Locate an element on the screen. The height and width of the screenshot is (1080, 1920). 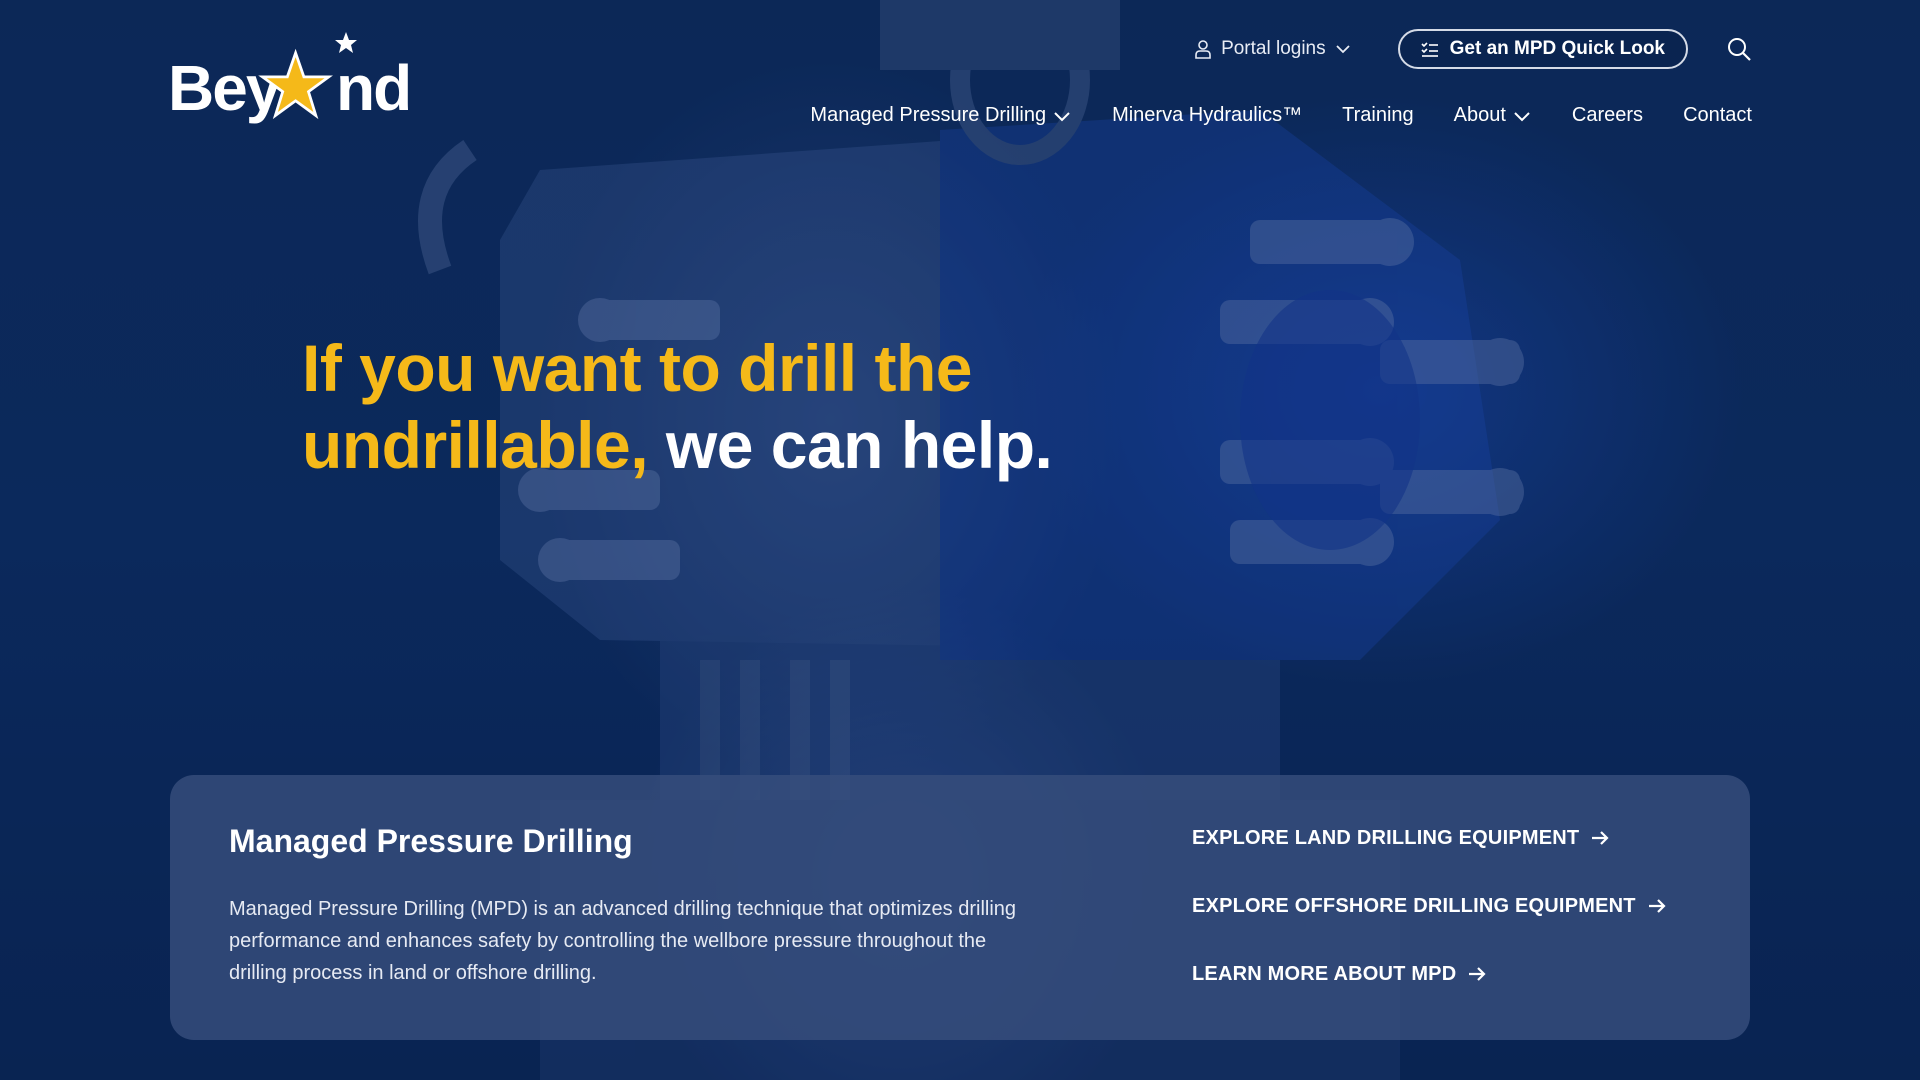
portal-logins-label: Portal logins is located at coordinates (1273, 48).